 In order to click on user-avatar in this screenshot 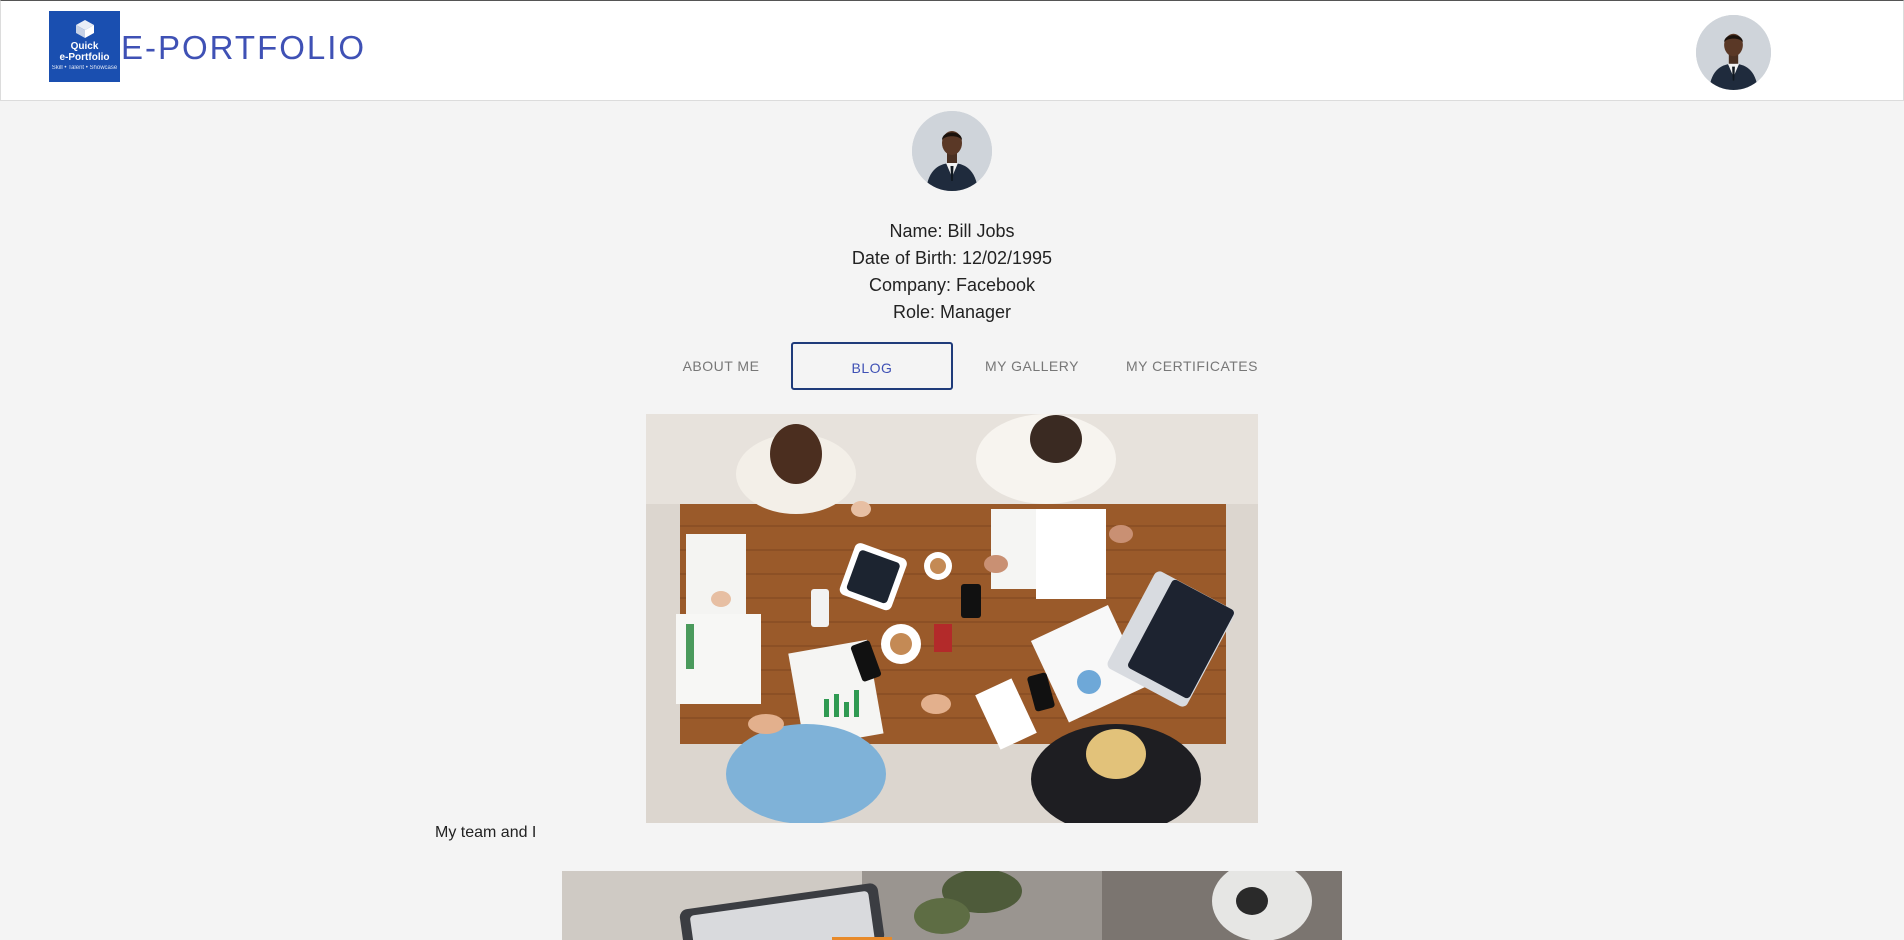, I will do `click(1733, 52)`.